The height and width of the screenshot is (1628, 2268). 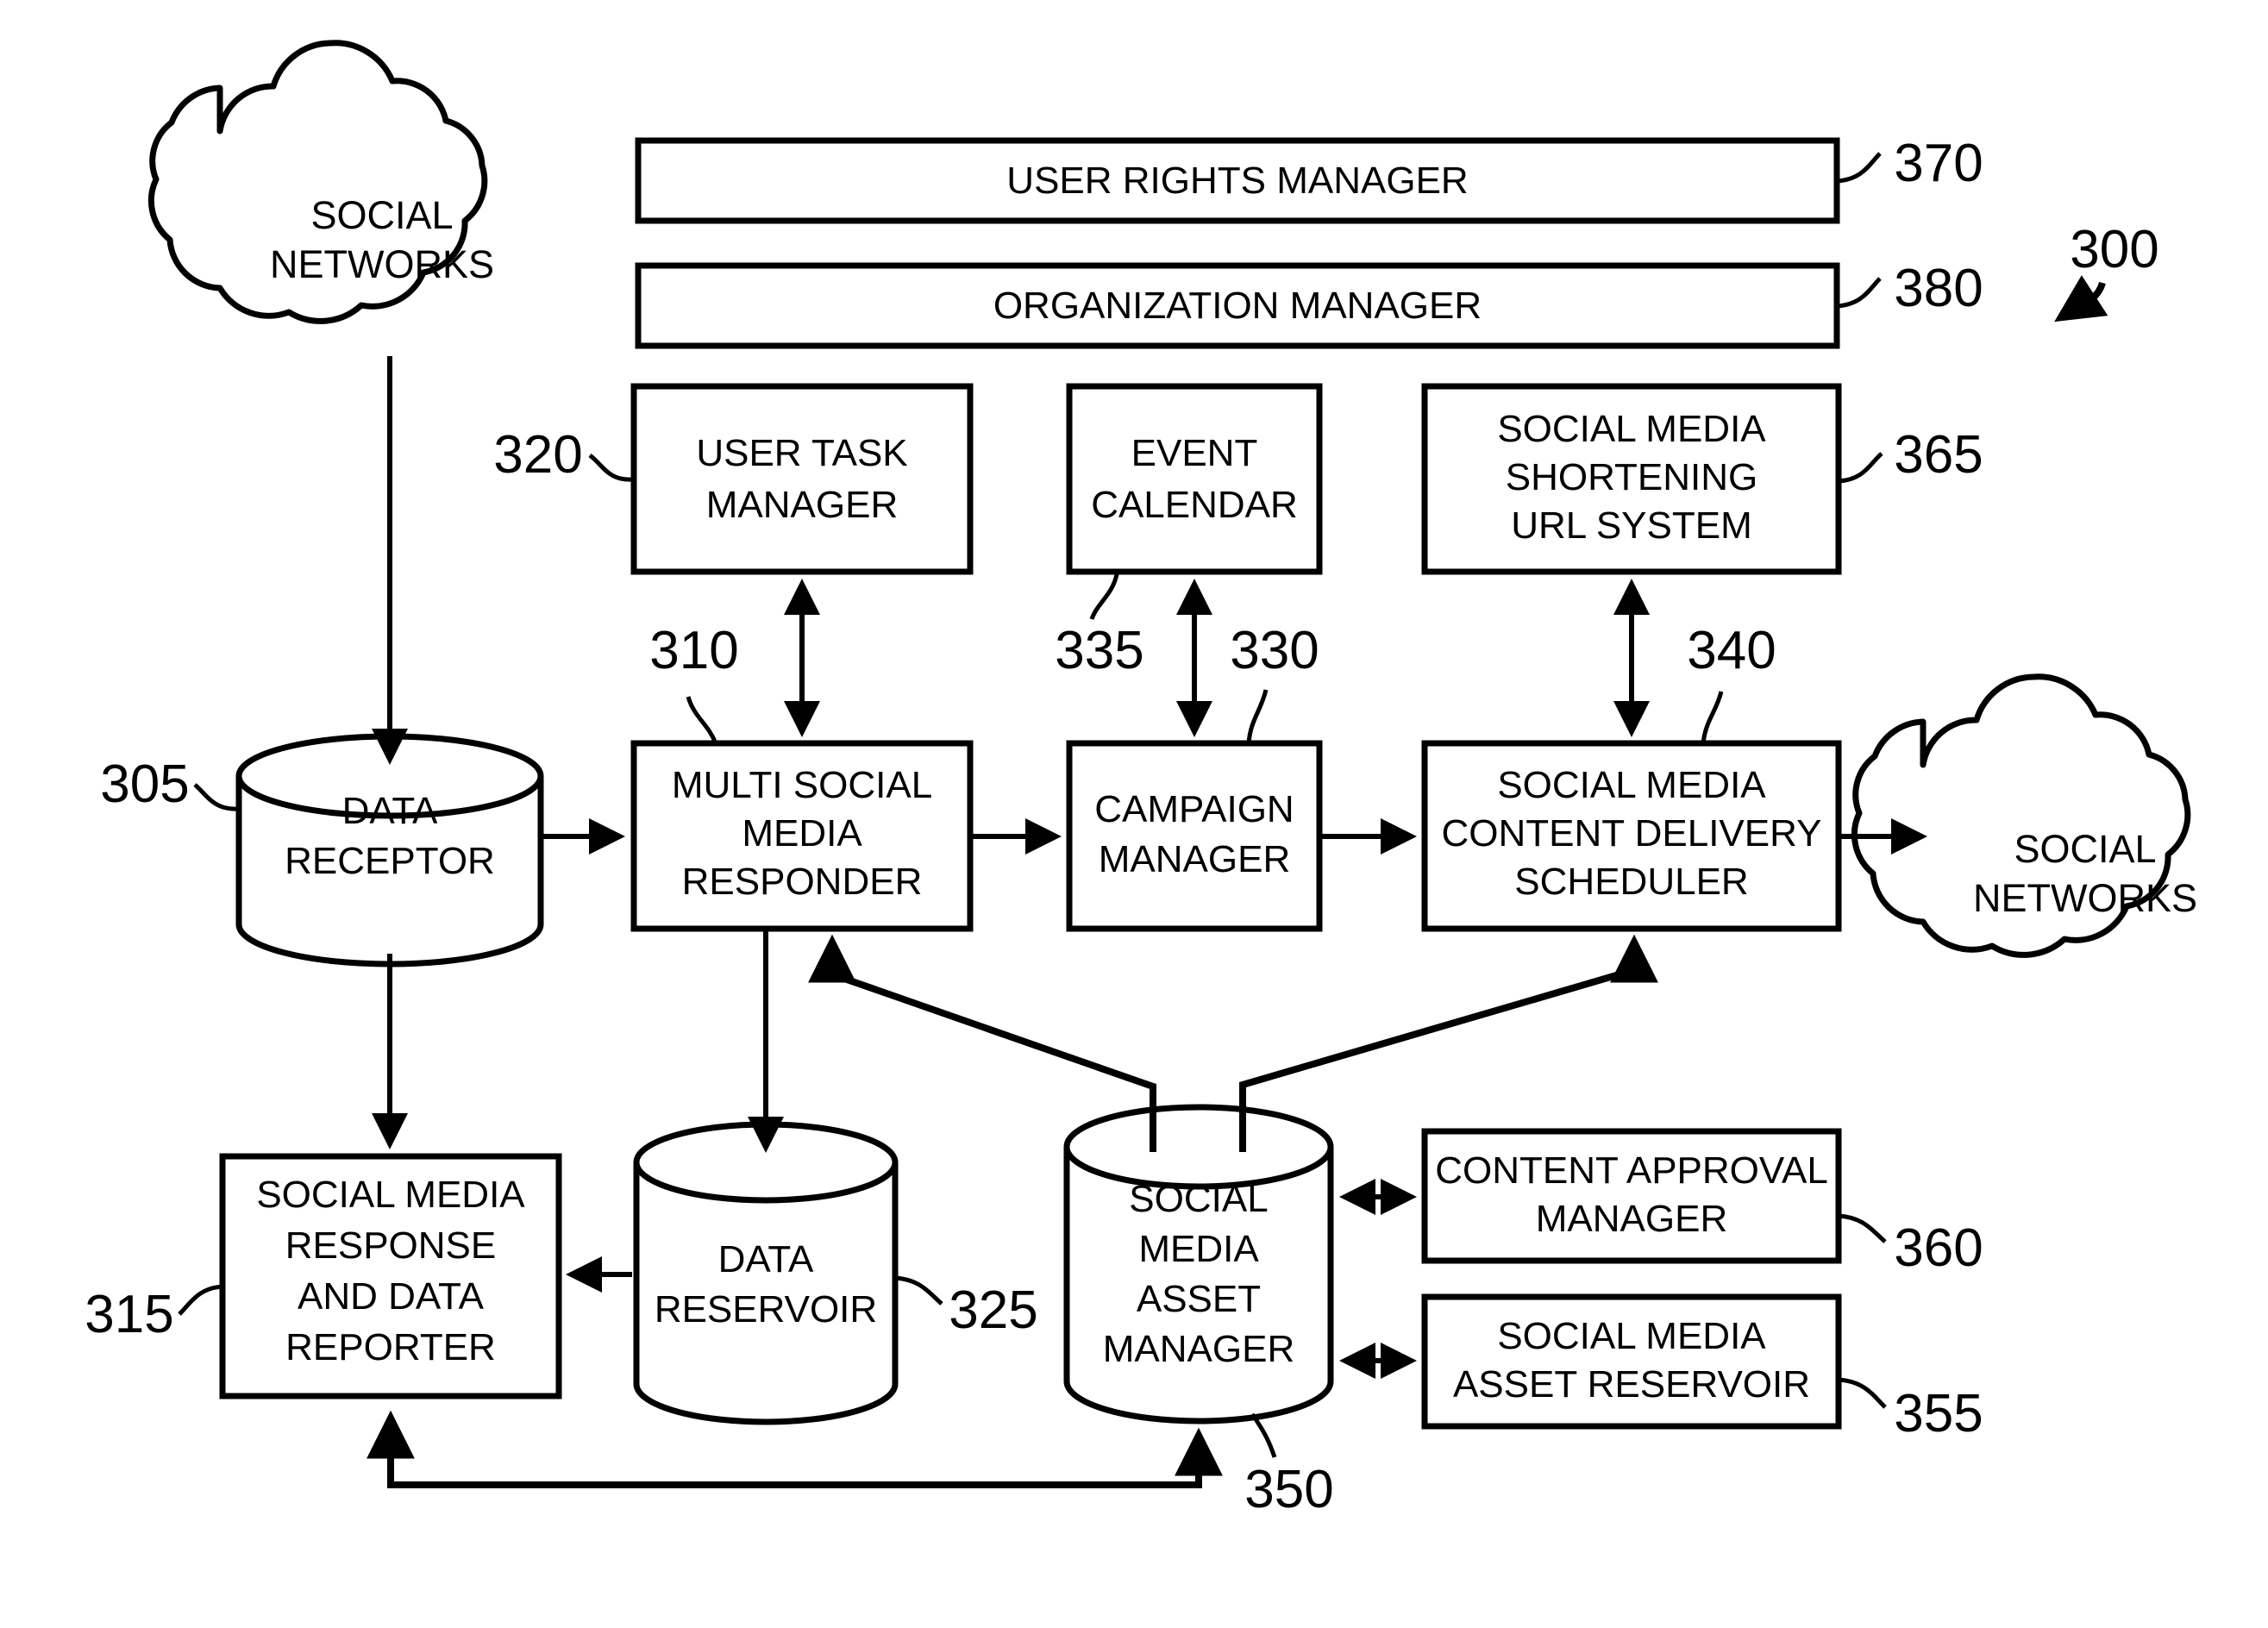 I want to click on refnum-380: 380, so click(x=1939, y=288).